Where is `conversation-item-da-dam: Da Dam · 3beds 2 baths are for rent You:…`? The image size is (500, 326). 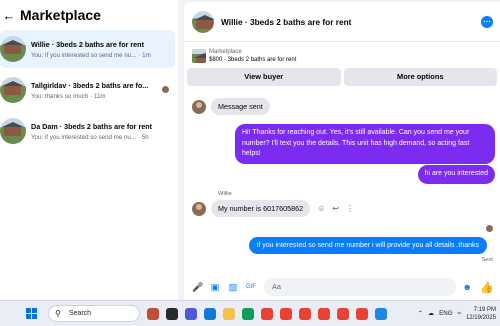 conversation-item-da-dam: Da Dam · 3beds 2 baths are for rent You:… is located at coordinates (87, 131).